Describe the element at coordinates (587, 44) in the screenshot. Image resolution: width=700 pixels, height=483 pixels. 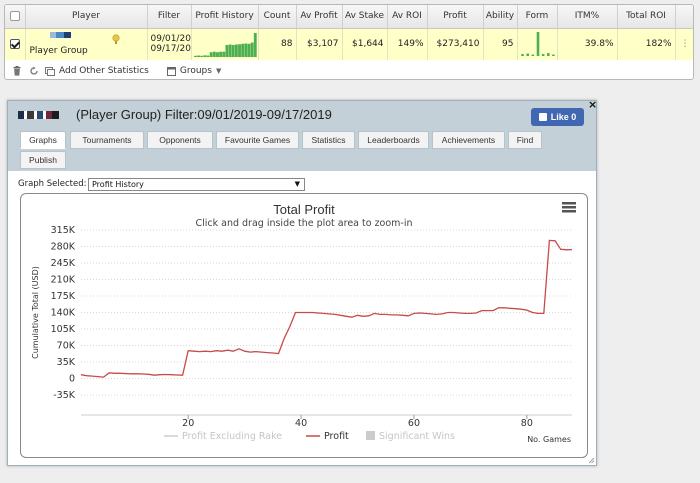
I see `itm-cell: 39.8%` at that location.